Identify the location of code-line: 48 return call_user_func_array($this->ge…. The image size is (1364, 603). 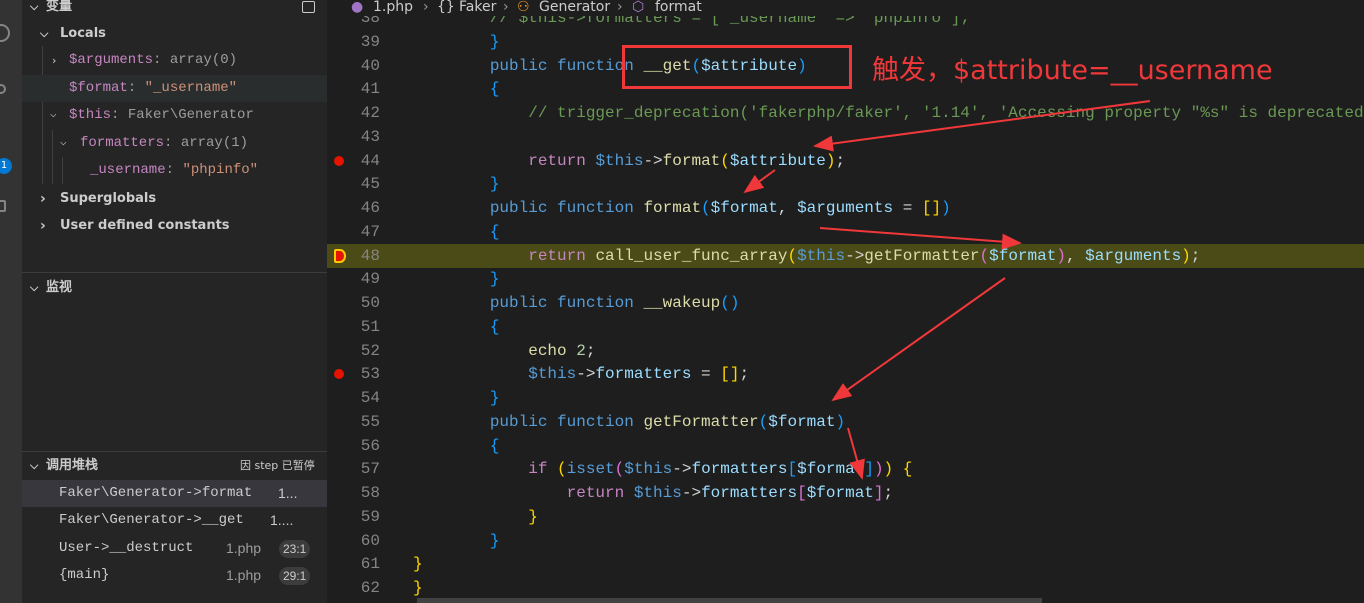
(845, 255).